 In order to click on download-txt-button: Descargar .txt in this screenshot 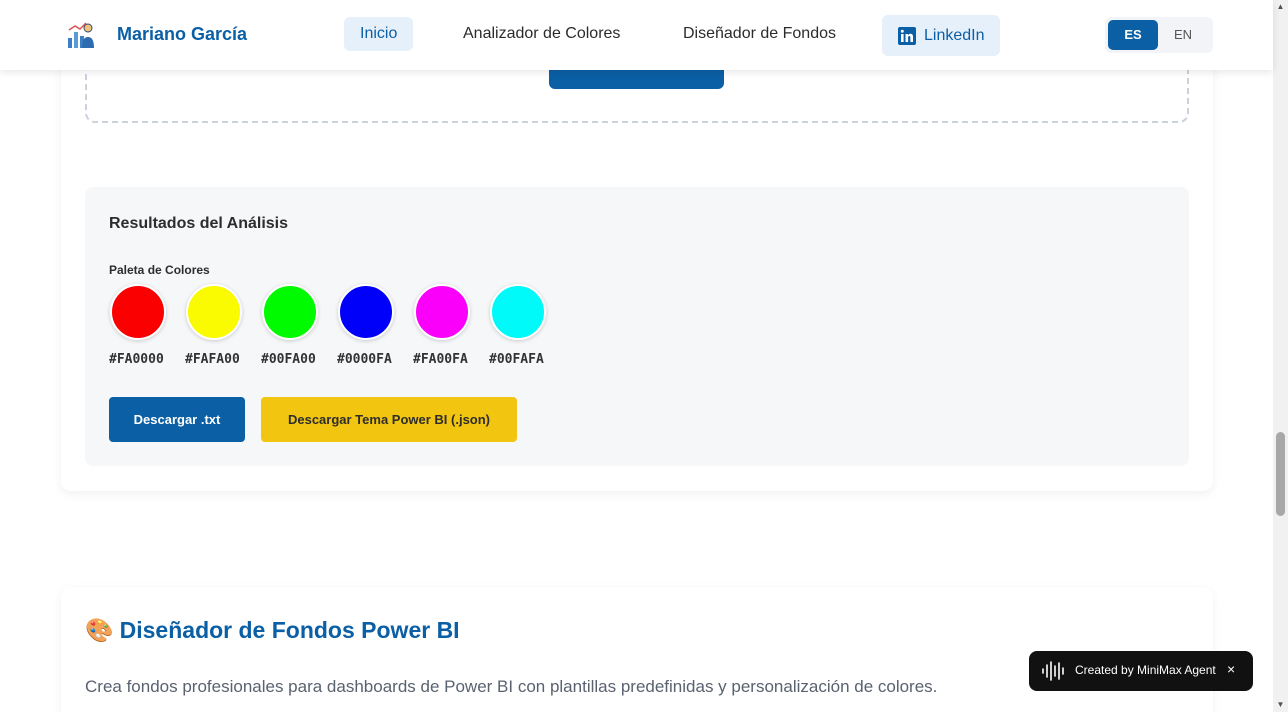, I will do `click(177, 419)`.